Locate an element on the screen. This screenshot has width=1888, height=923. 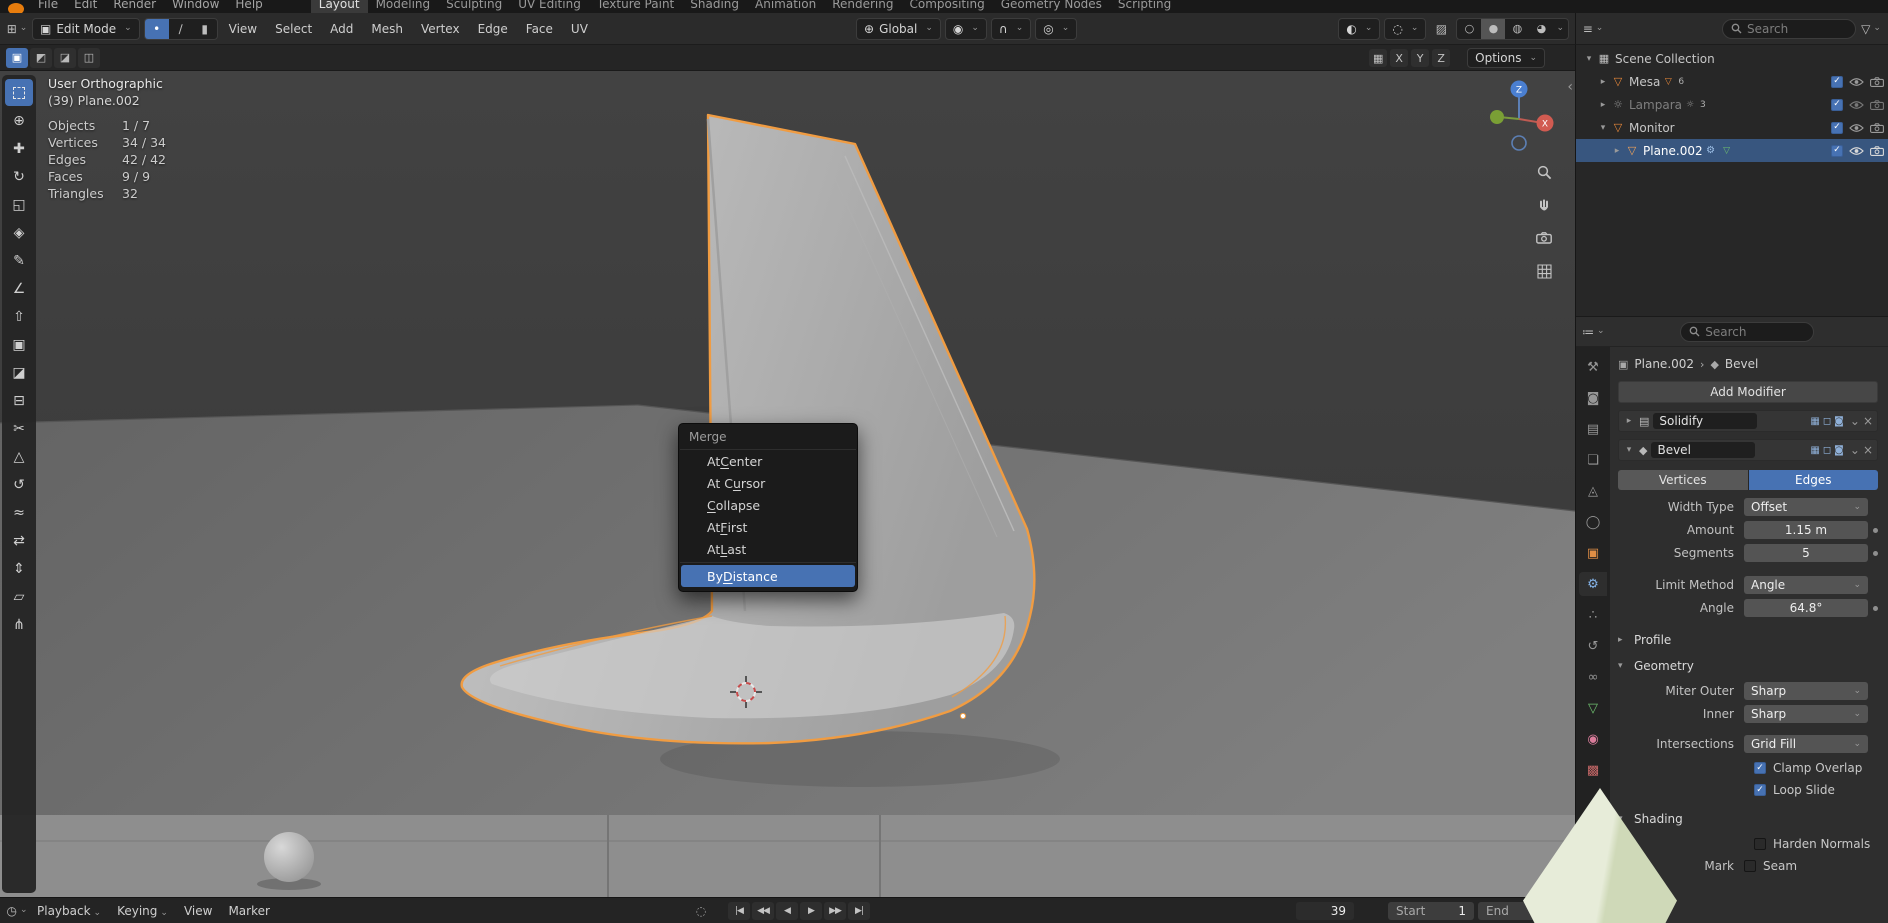
outliner-search is located at coordinates (1789, 28).